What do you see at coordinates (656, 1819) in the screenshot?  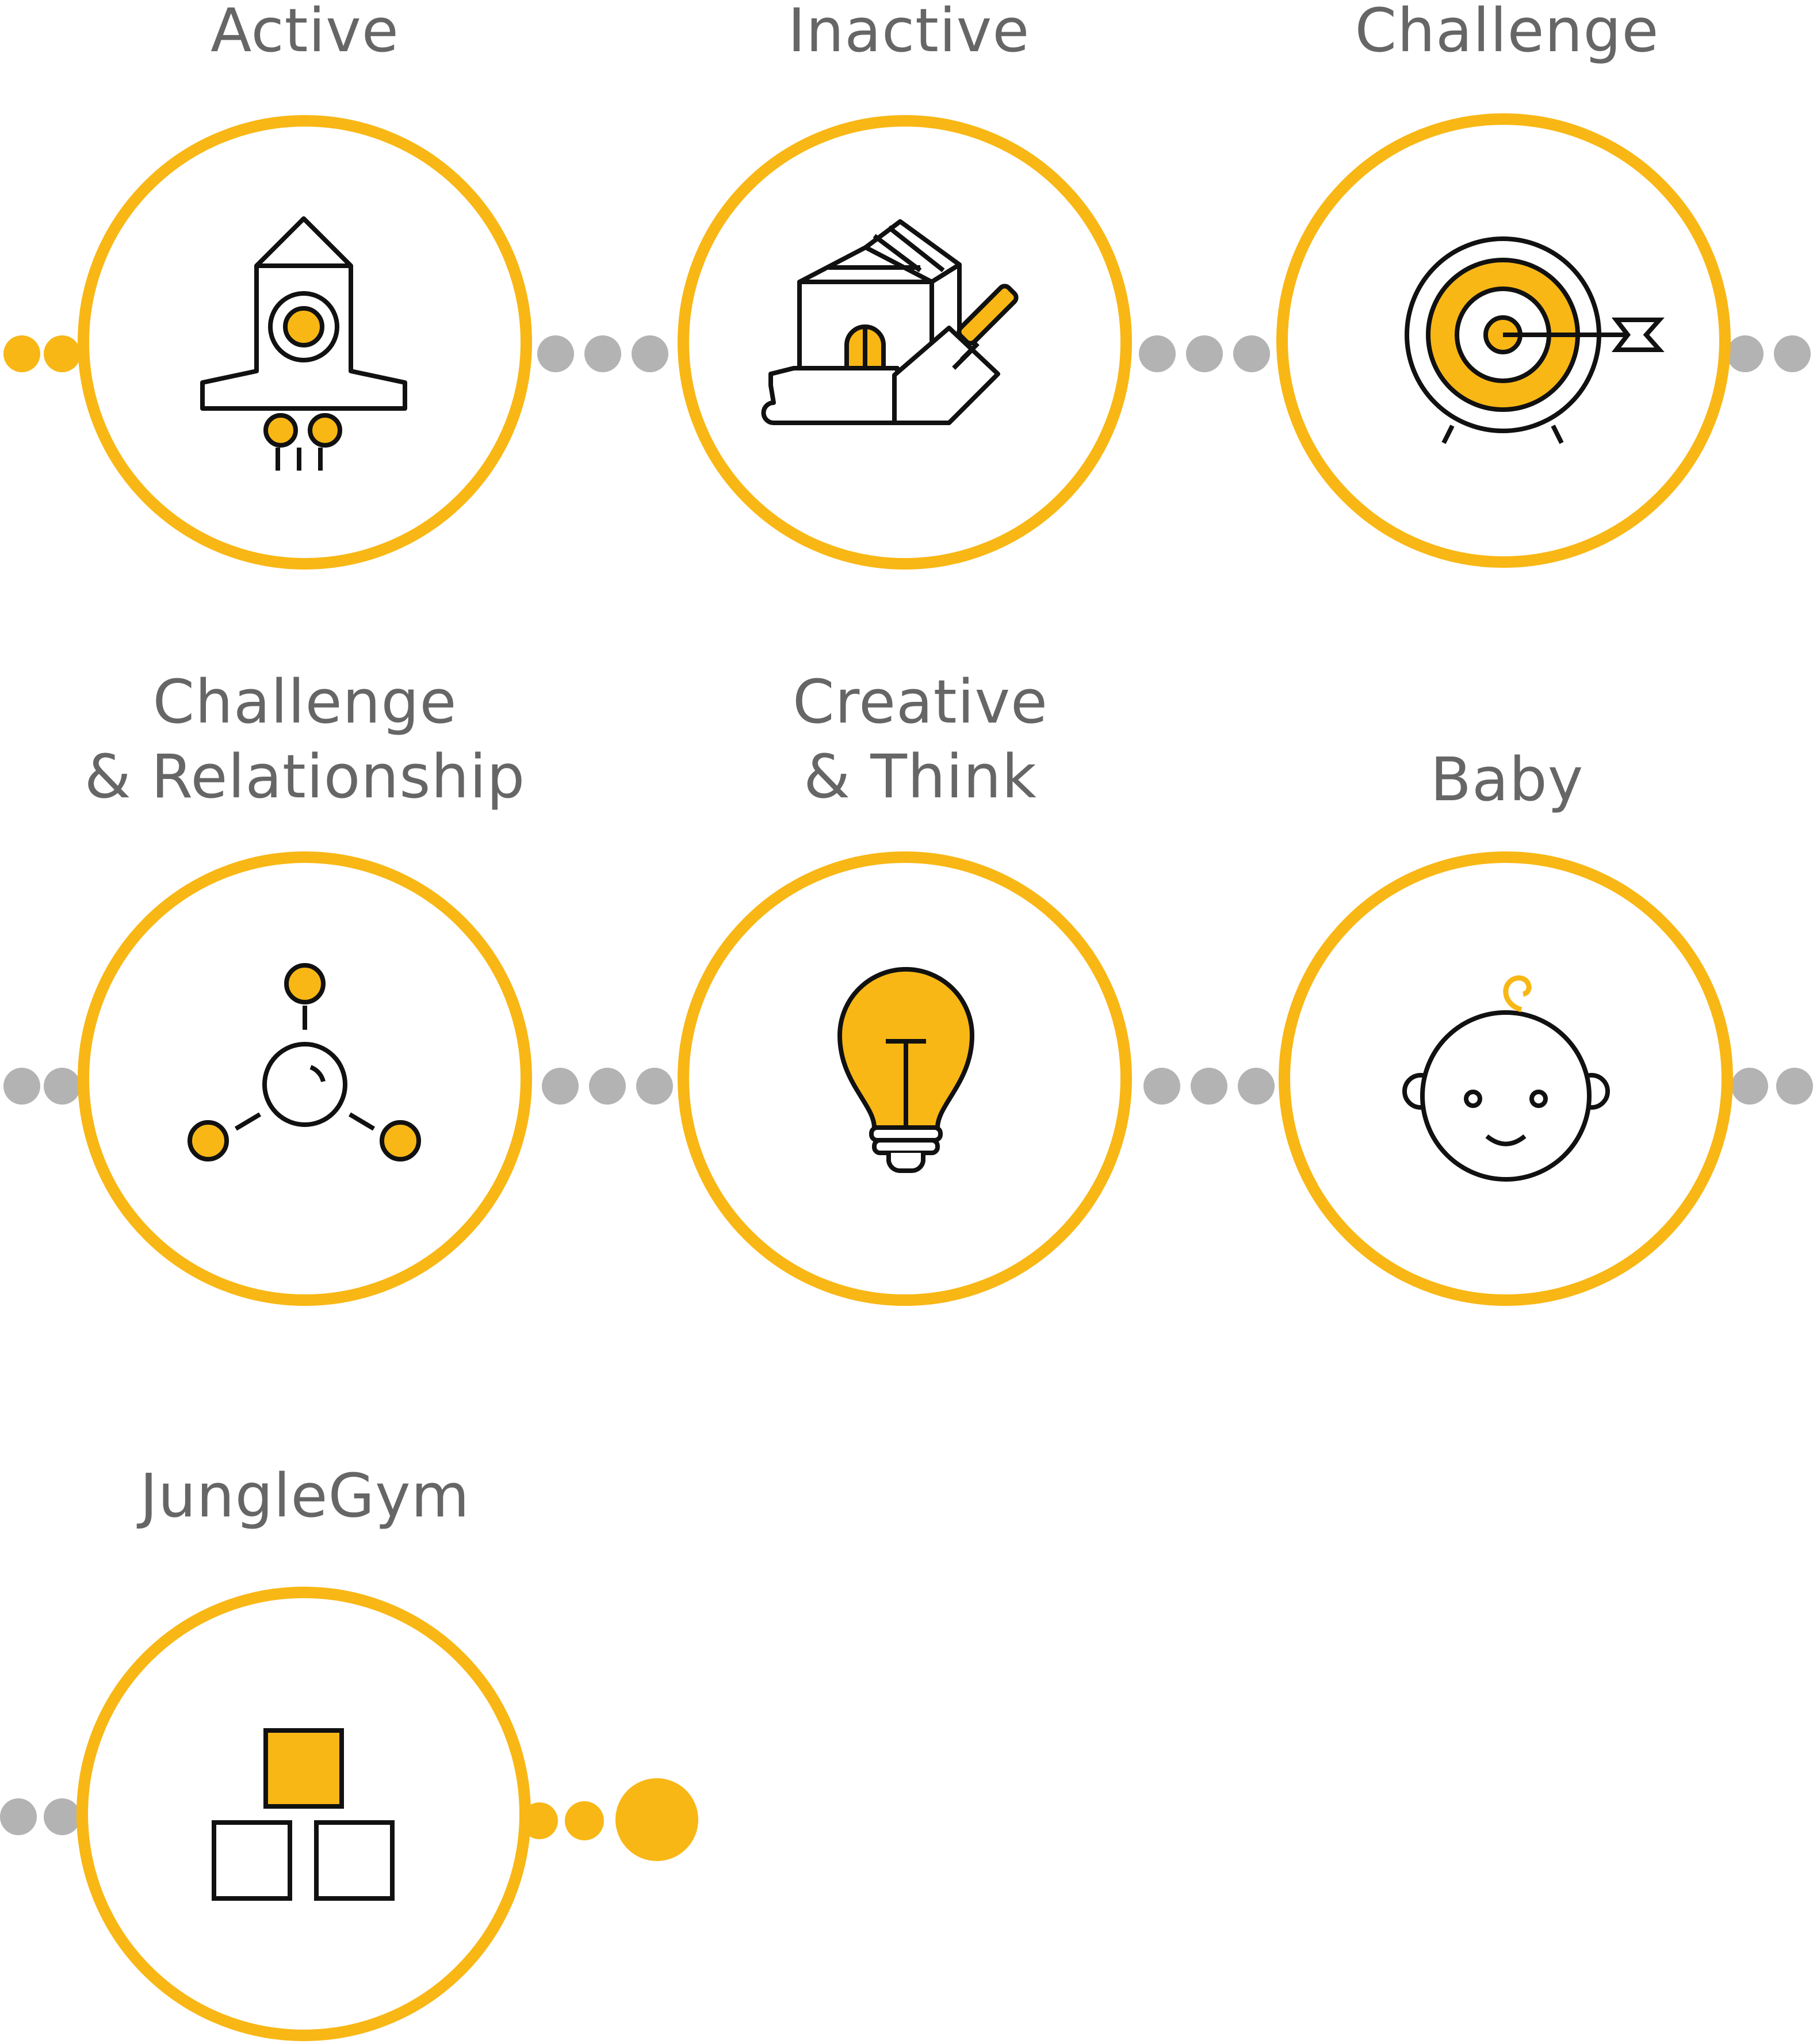 I see `timeline-end-dot` at bounding box center [656, 1819].